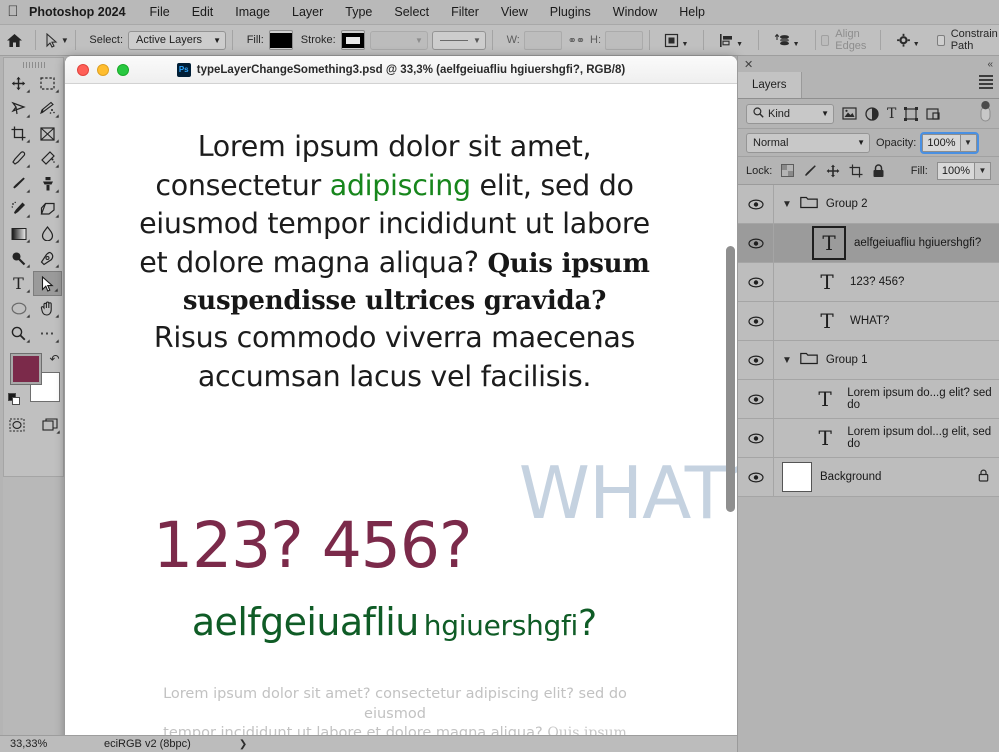 Image resolution: width=999 pixels, height=752 pixels. I want to click on default-colors-icon, so click(14, 399).